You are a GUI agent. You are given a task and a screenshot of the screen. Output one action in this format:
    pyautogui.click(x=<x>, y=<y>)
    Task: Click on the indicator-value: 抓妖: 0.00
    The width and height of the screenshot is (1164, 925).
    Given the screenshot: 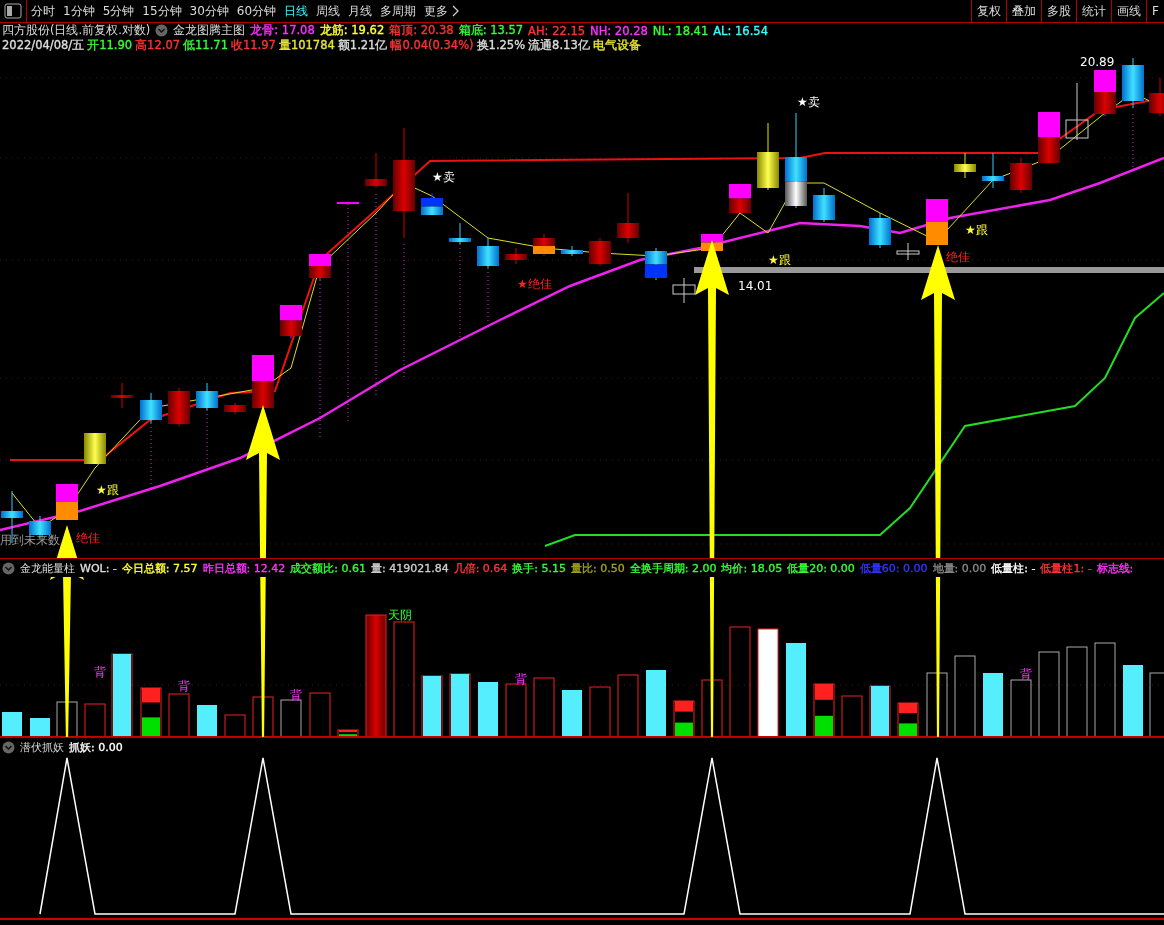 What is the action you would take?
    pyautogui.click(x=96, y=747)
    